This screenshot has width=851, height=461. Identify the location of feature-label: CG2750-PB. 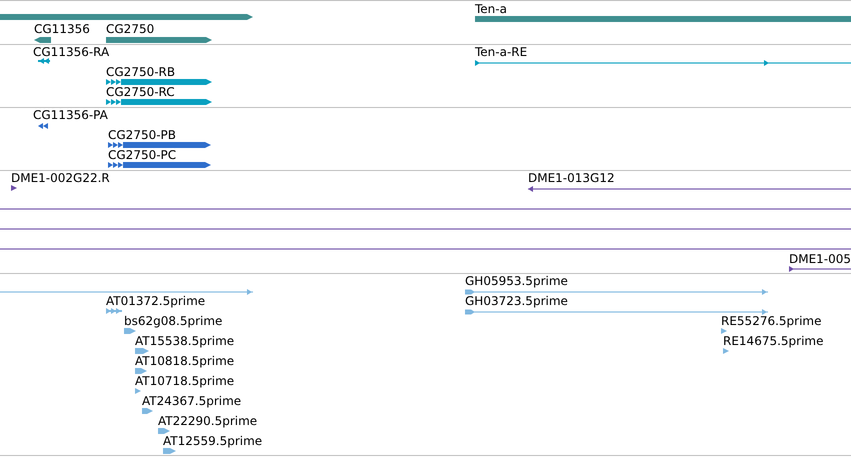
(142, 135).